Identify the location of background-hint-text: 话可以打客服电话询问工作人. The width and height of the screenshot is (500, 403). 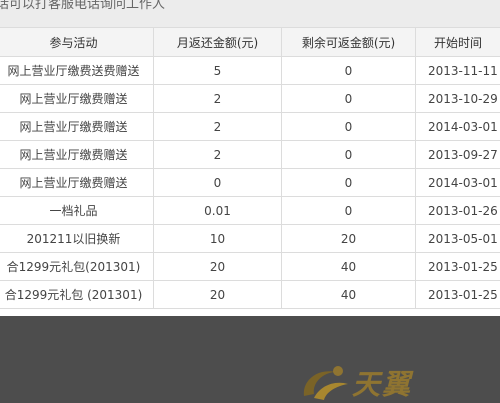
(82, 6).